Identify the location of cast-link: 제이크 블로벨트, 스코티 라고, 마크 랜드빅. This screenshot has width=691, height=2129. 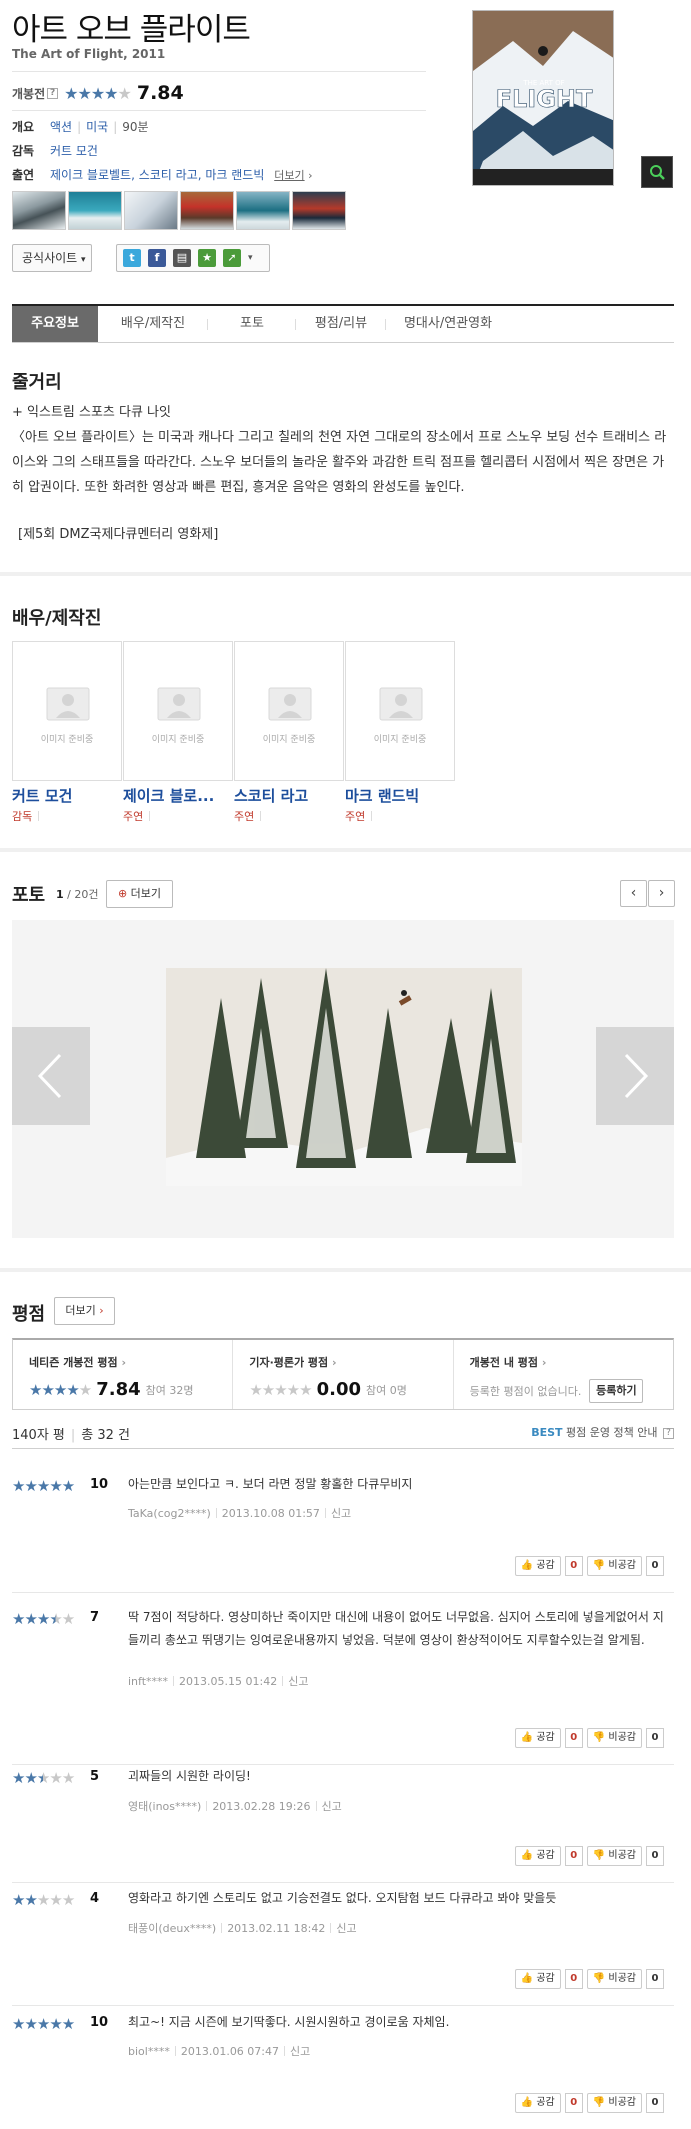
(157, 175).